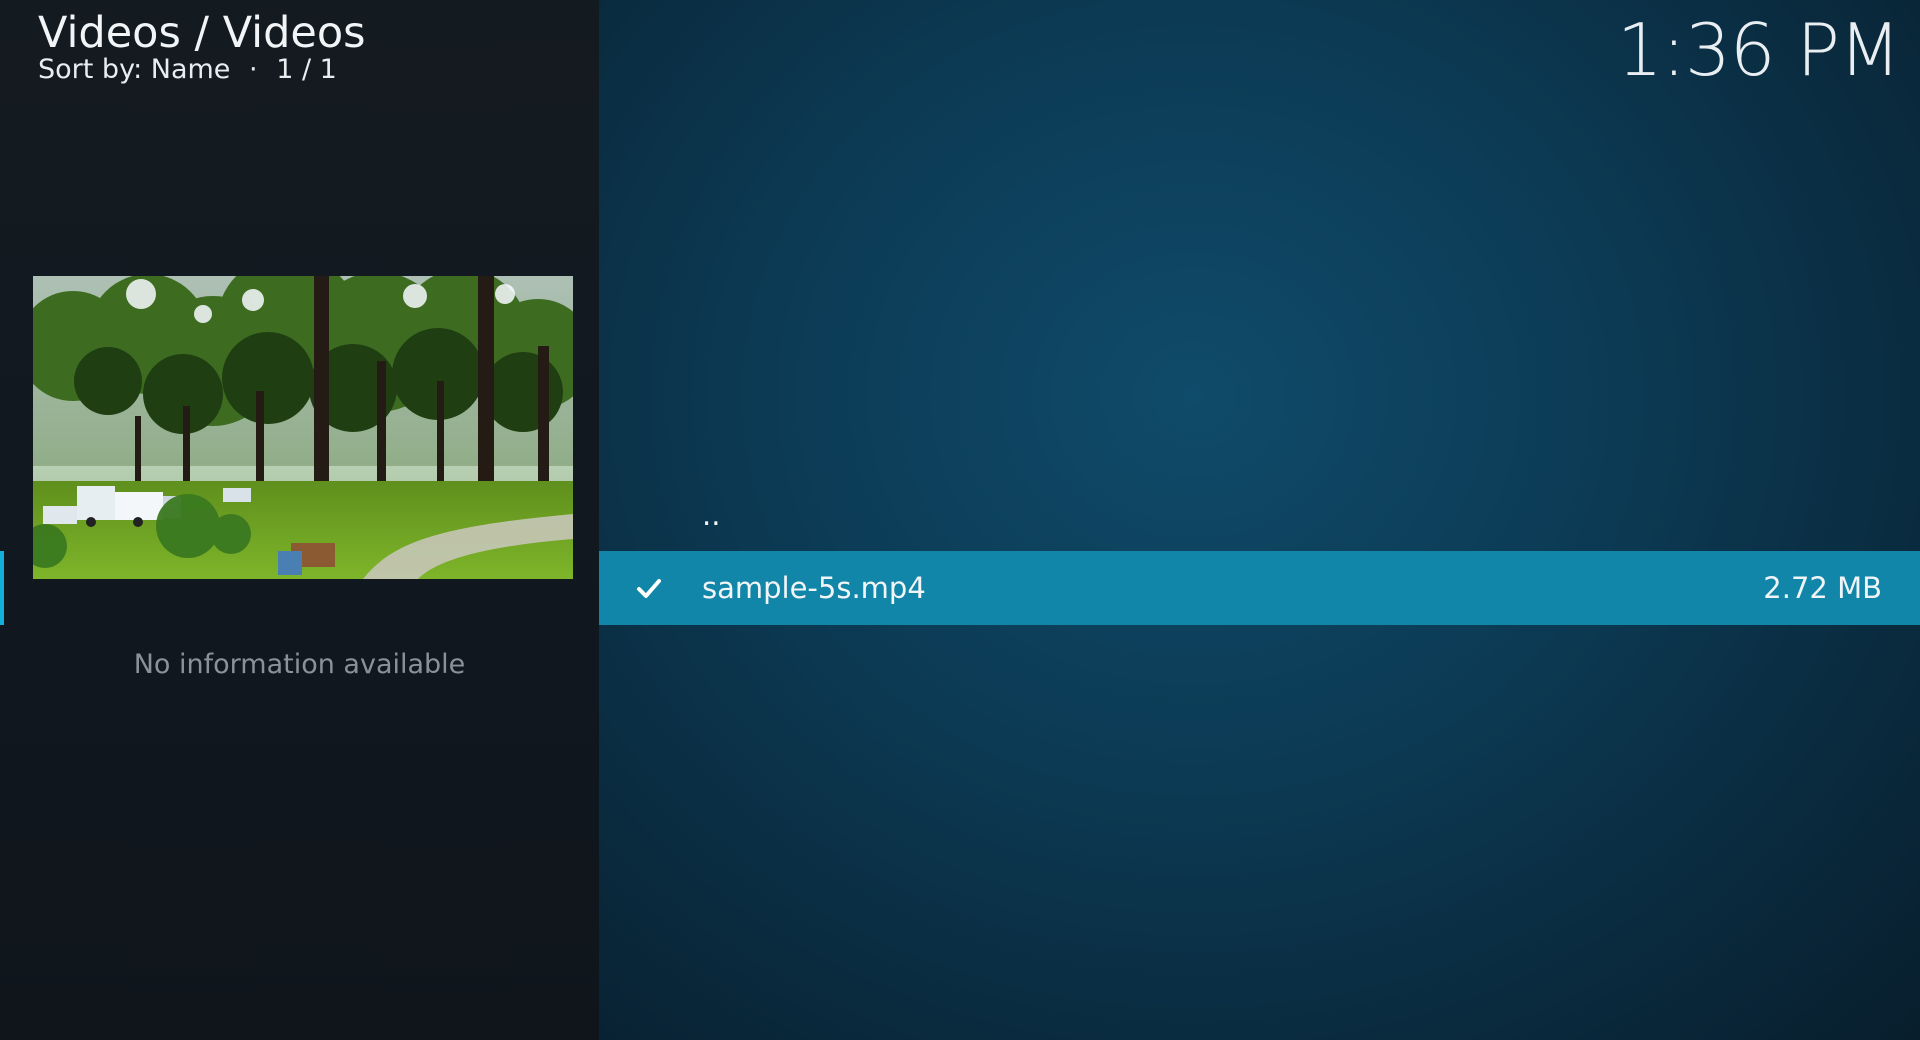 The image size is (1920, 1040). I want to click on list-item-parent-folder: .., so click(1259, 515).